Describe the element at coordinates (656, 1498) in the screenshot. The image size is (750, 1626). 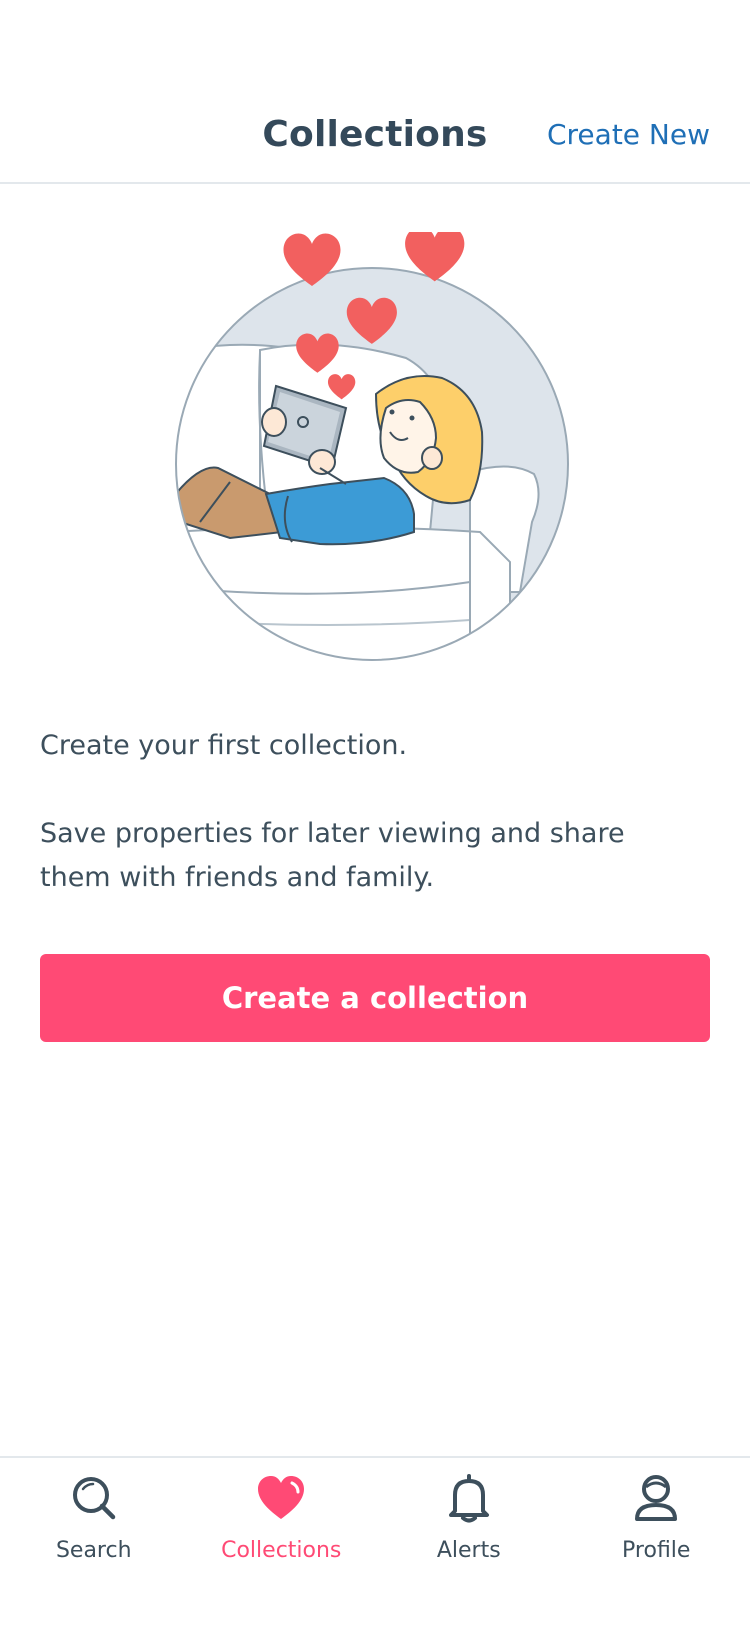
I see `profile-icon` at that location.